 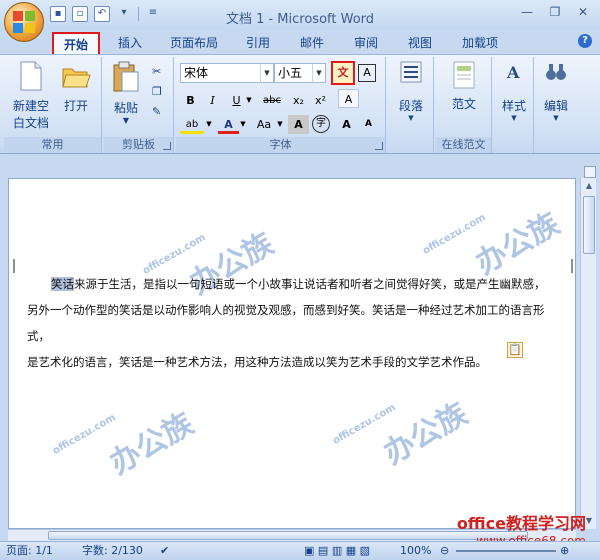 What do you see at coordinates (298, 124) in the screenshot?
I see `character-shading-button: A` at bounding box center [298, 124].